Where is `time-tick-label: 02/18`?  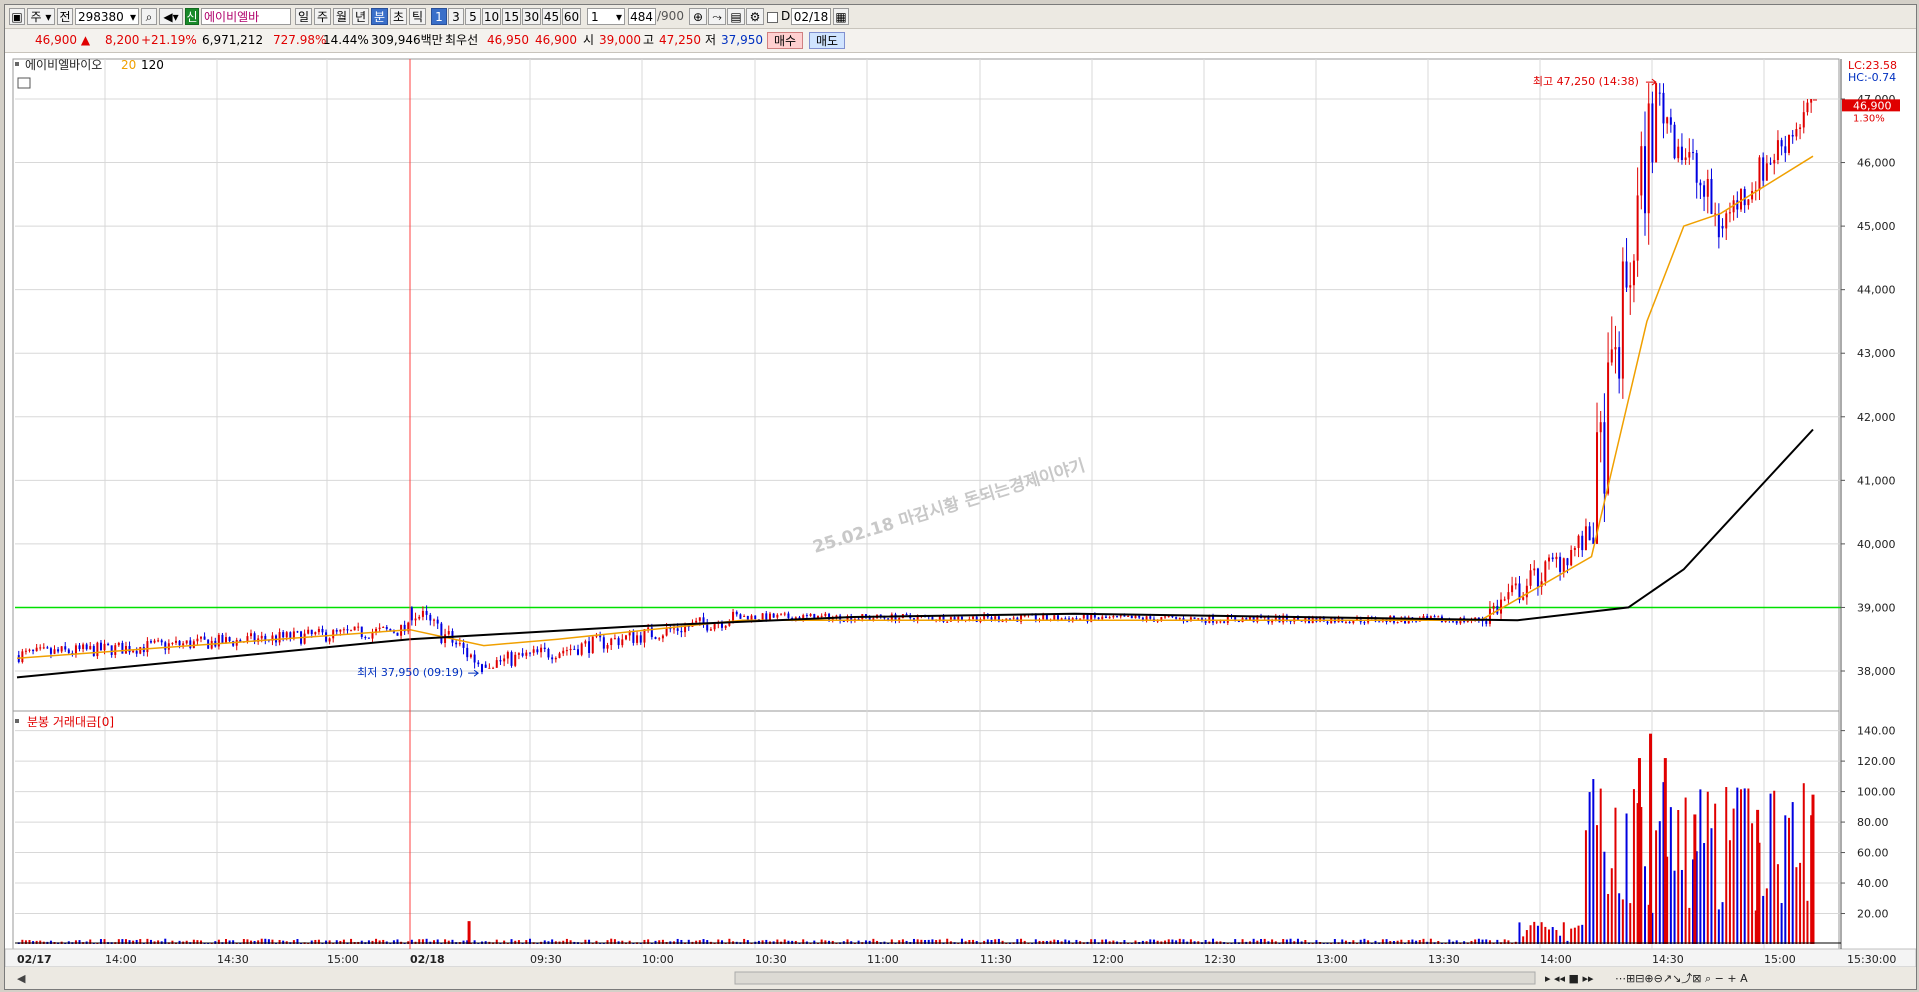
time-tick-label: 02/18 is located at coordinates (427, 959).